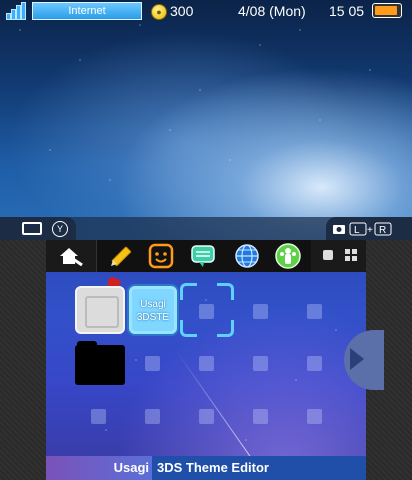 The image size is (412, 480). I want to click on y-button-icon: Y, so click(60, 229).